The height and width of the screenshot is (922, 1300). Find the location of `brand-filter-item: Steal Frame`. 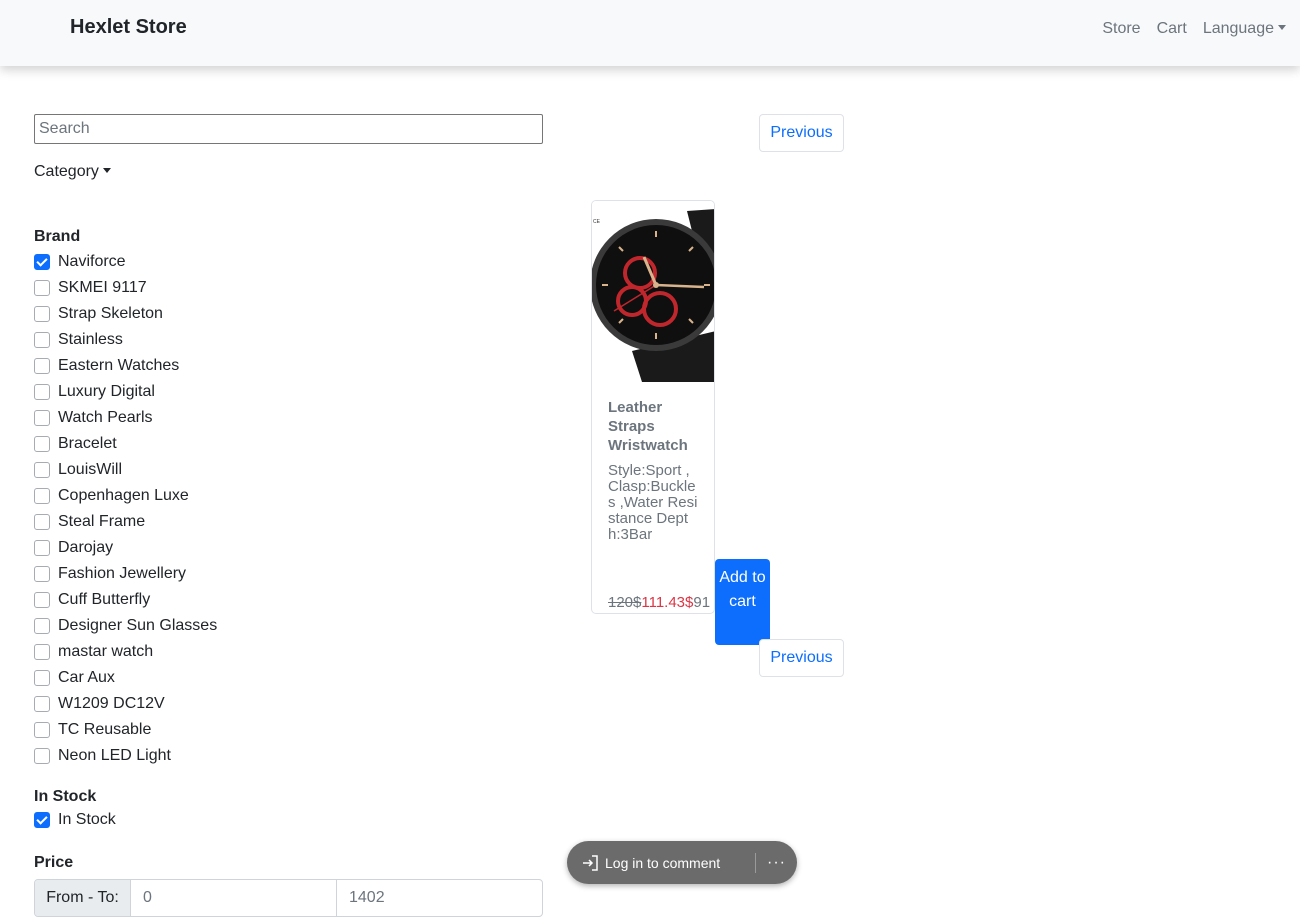

brand-filter-item: Steal Frame is located at coordinates (125, 522).